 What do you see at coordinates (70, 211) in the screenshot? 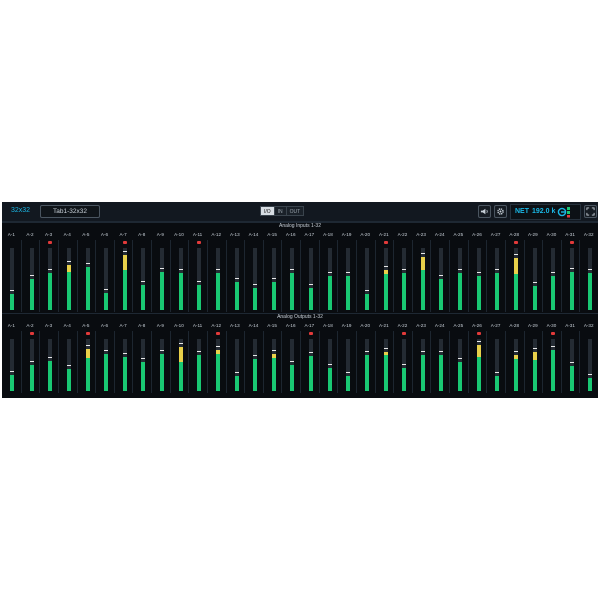
I see `tab-selector: Tab1-32x32` at bounding box center [70, 211].